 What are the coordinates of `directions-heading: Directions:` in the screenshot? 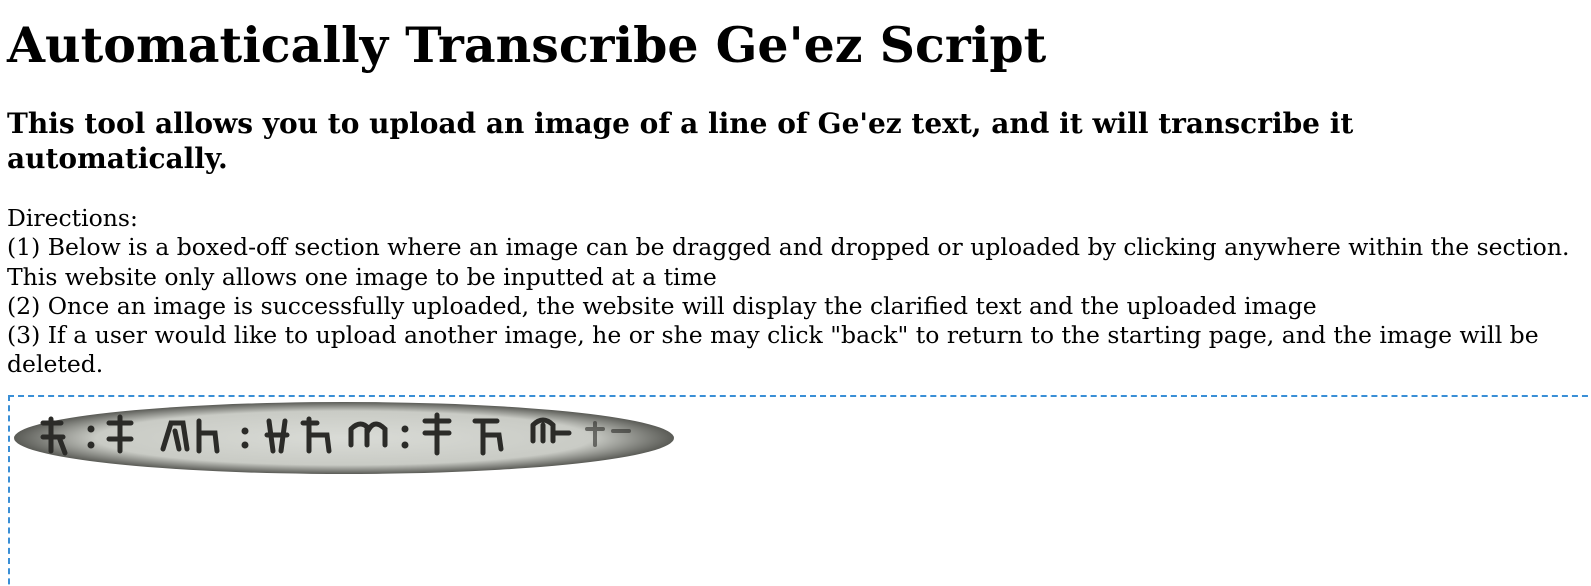 It's located at (72, 218).